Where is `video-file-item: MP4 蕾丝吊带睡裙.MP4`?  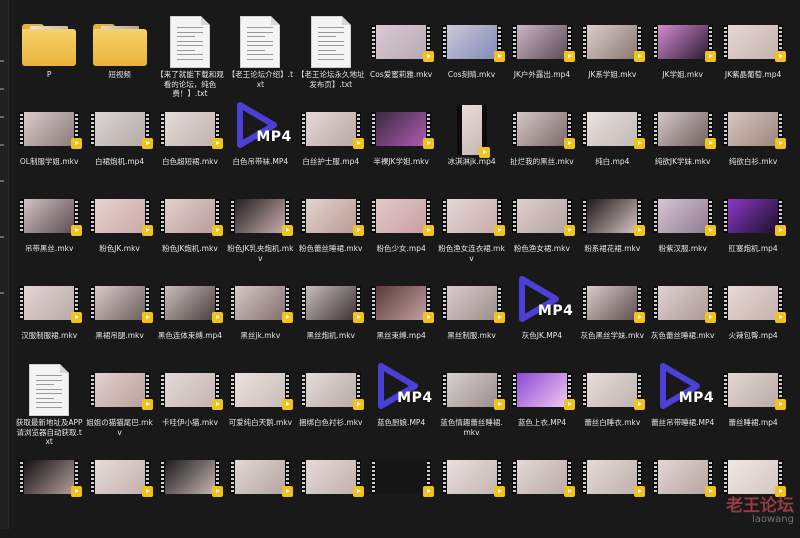
video-file-item: MP4 蕾丝吊带睡裙.MP4 is located at coordinates (683, 407).